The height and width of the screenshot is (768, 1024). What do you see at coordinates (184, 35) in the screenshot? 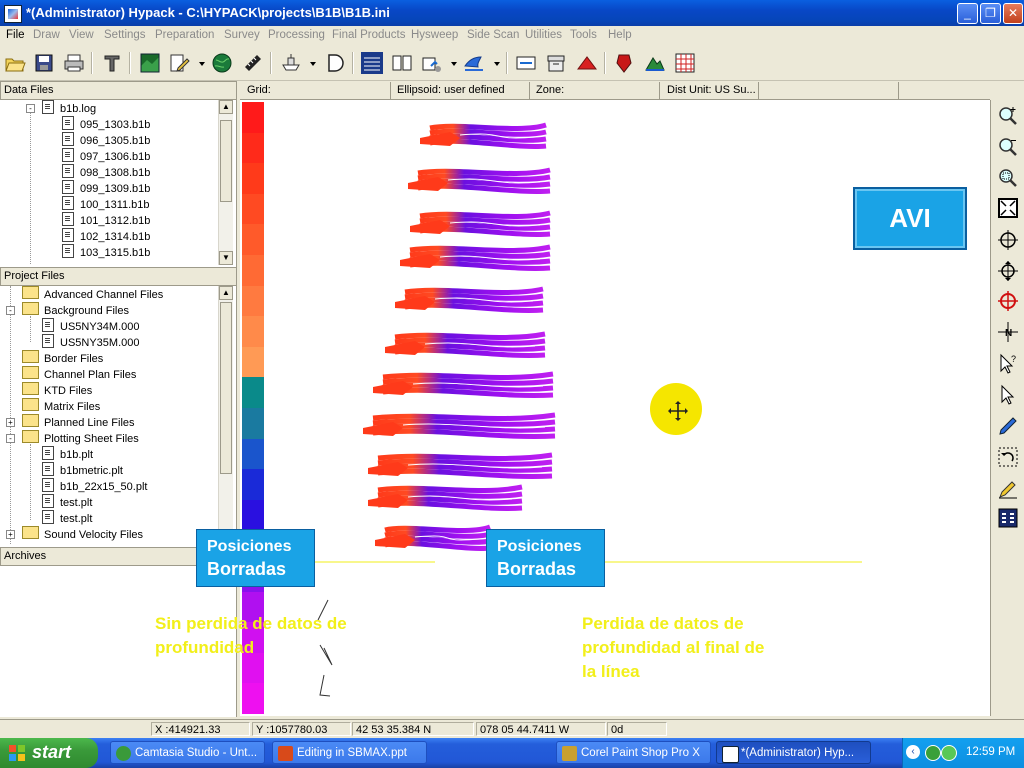
I see `menu-preparation: Preparation` at bounding box center [184, 35].